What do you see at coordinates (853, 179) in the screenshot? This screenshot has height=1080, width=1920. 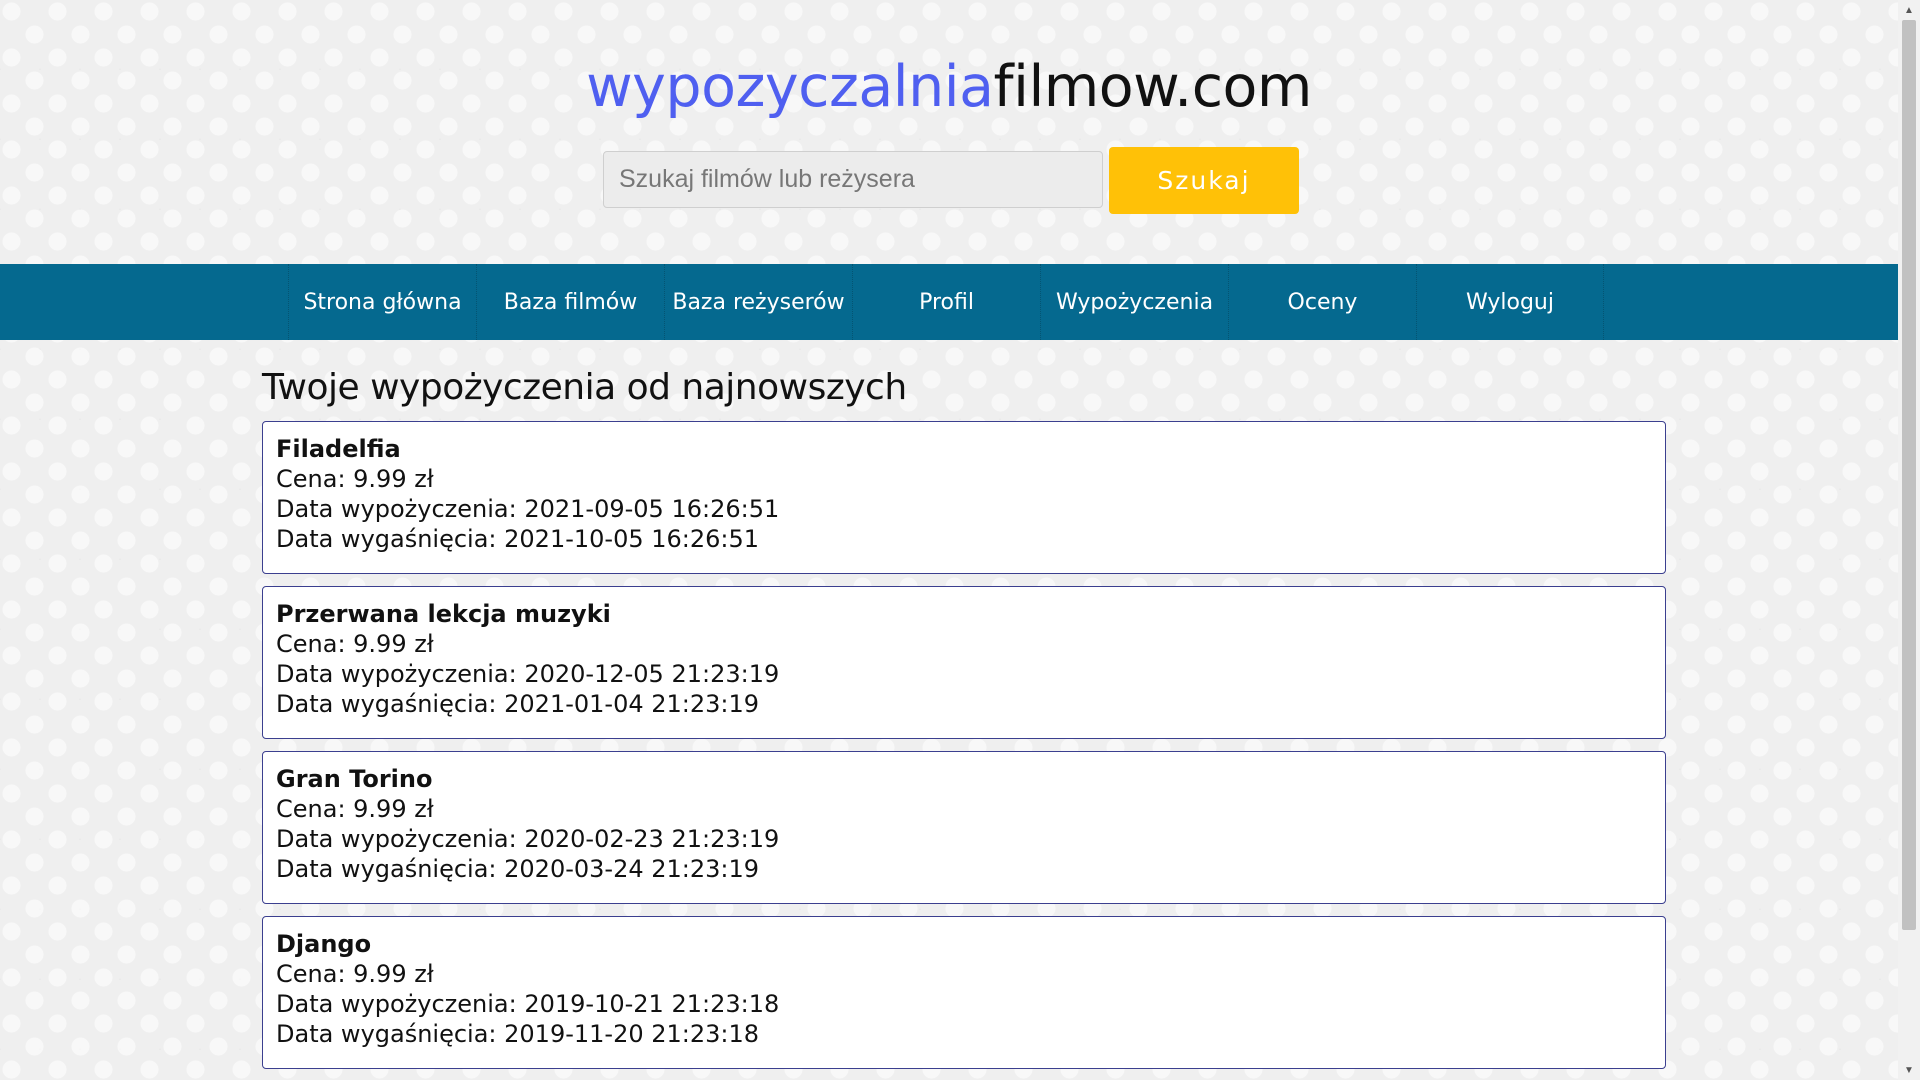 I see `search-input` at bounding box center [853, 179].